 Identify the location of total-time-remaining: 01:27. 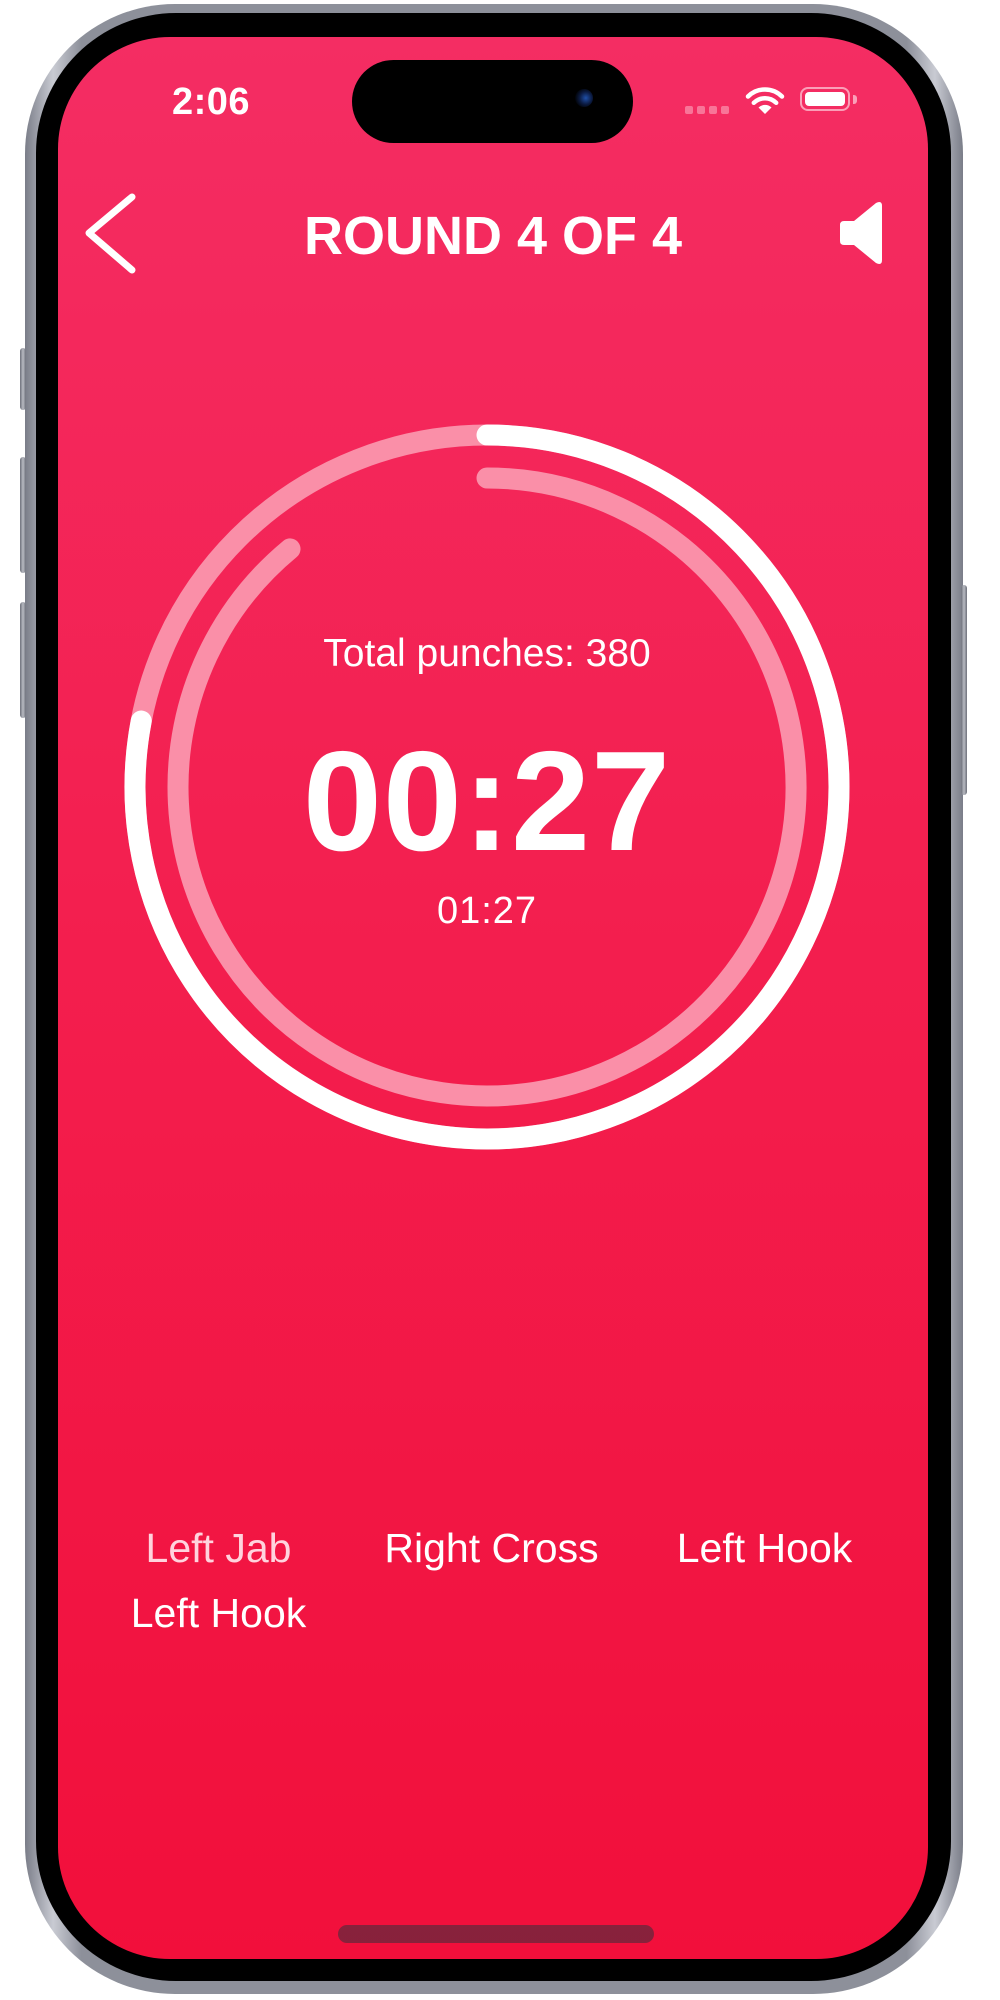
(487, 911).